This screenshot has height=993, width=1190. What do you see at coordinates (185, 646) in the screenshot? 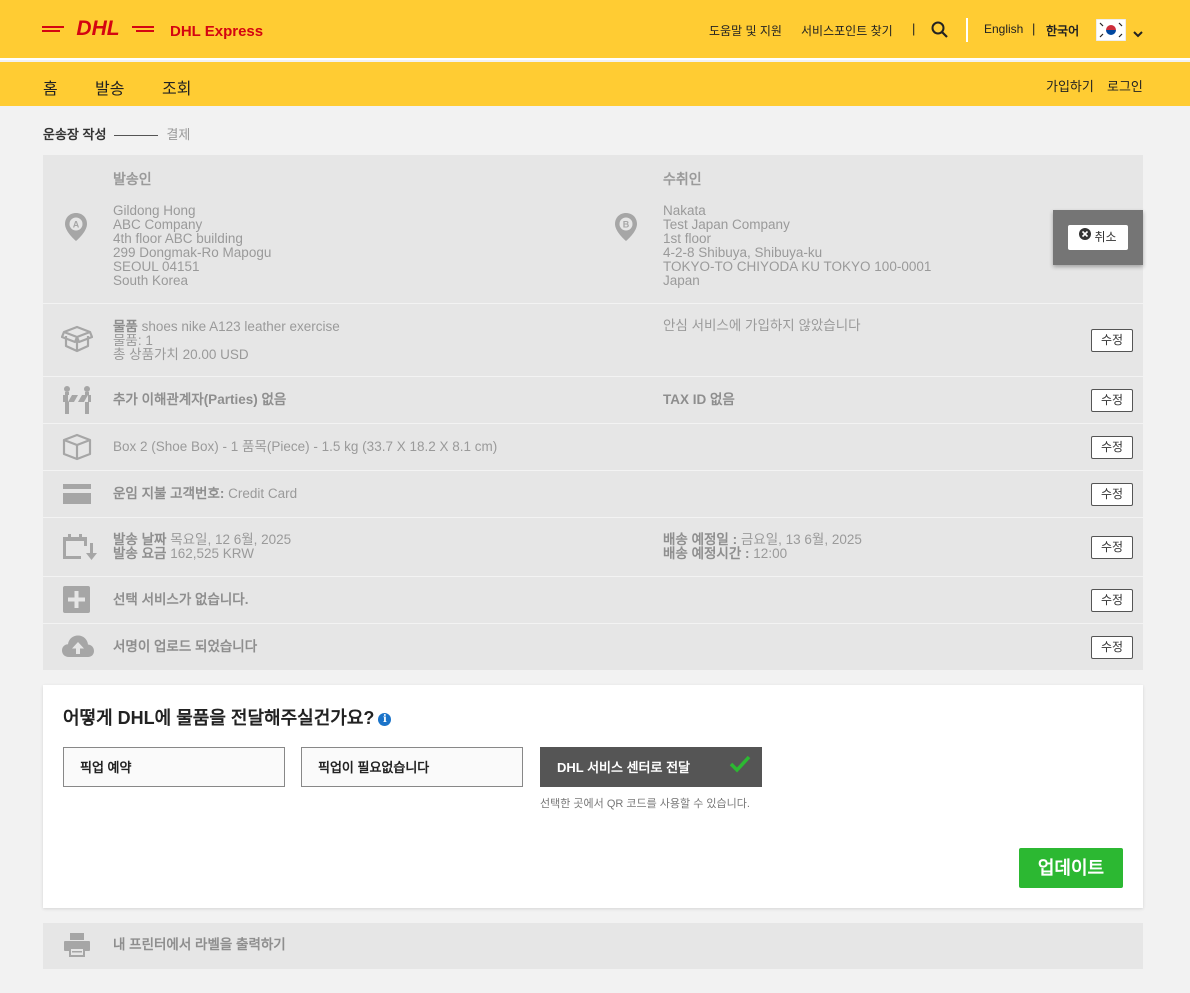
I see `signature-text: 서명이 업로드 되었습니다` at bounding box center [185, 646].